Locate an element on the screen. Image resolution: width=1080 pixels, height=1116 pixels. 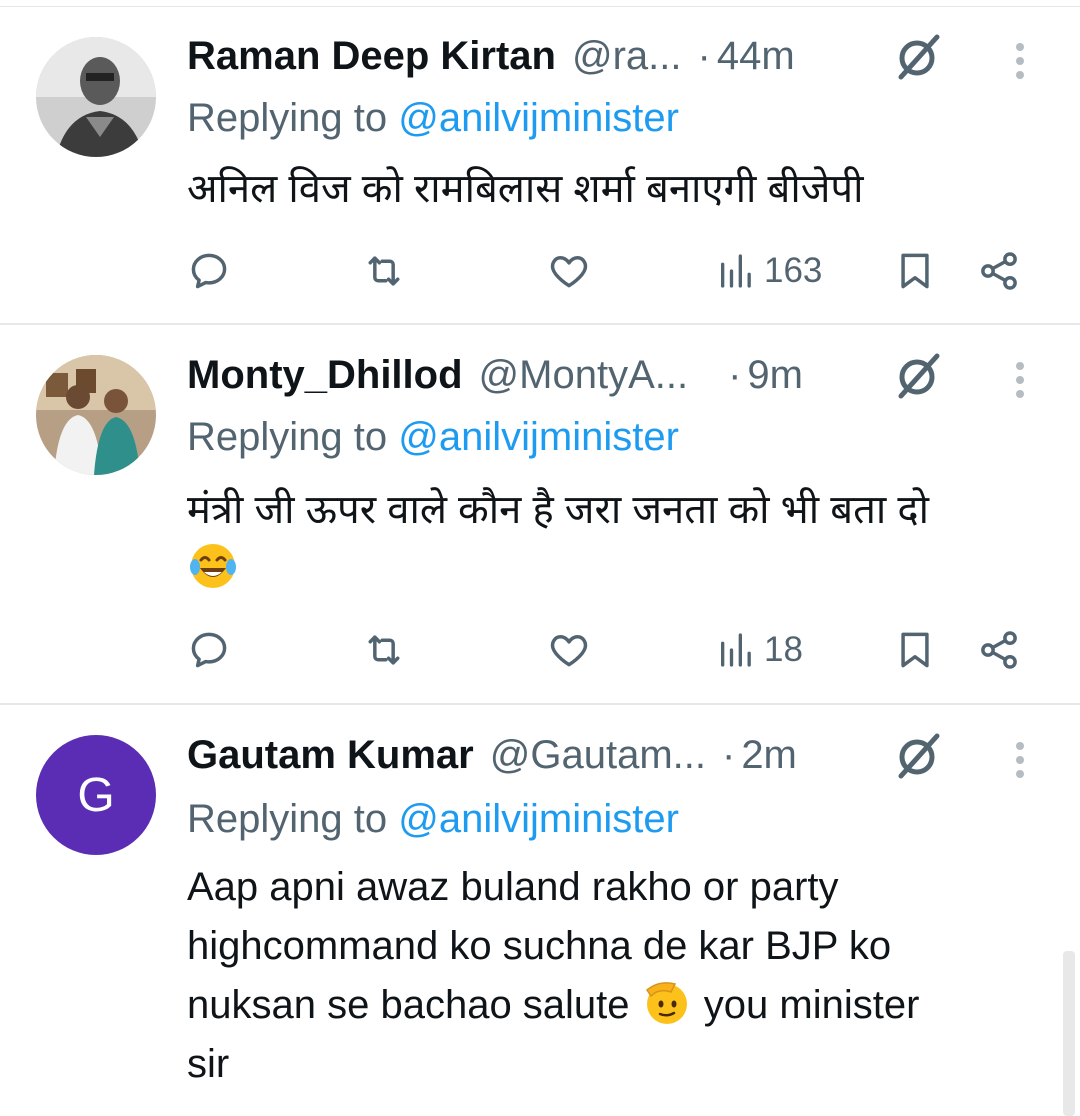
timestamp: 9m is located at coordinates (775, 375).